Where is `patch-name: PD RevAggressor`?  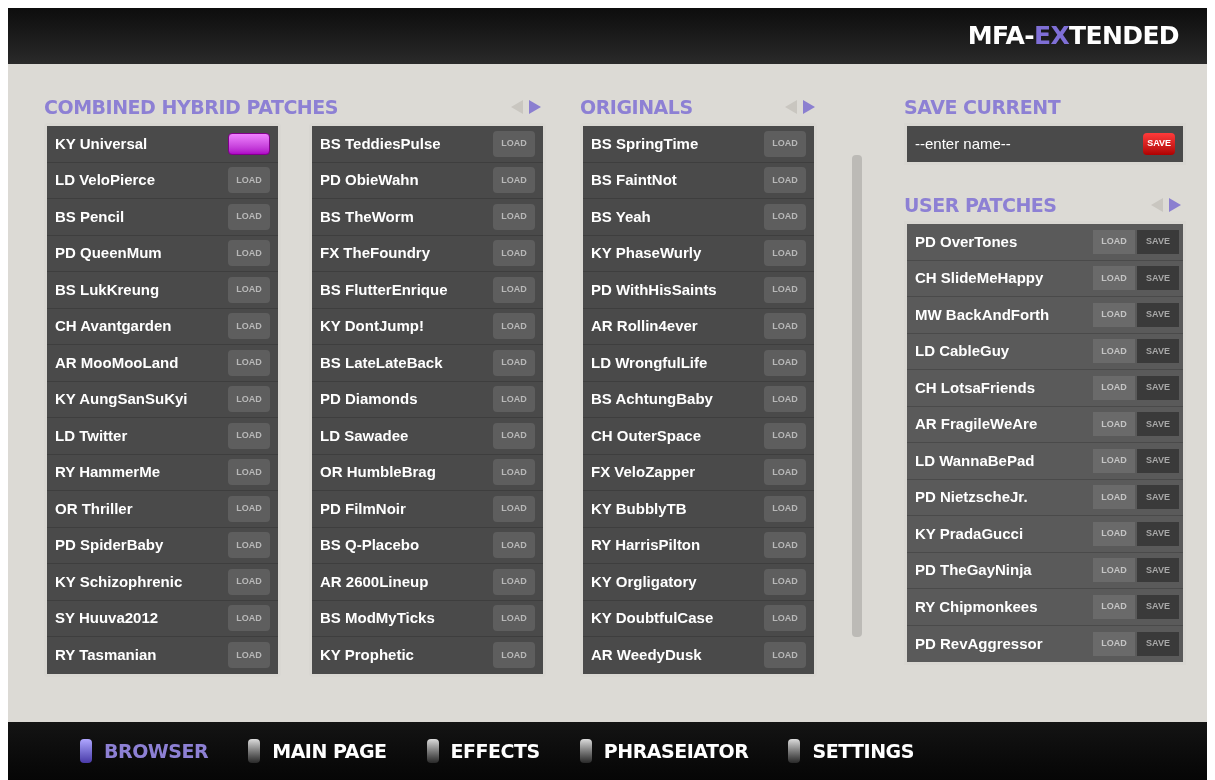
patch-name: PD RevAggressor is located at coordinates (979, 643).